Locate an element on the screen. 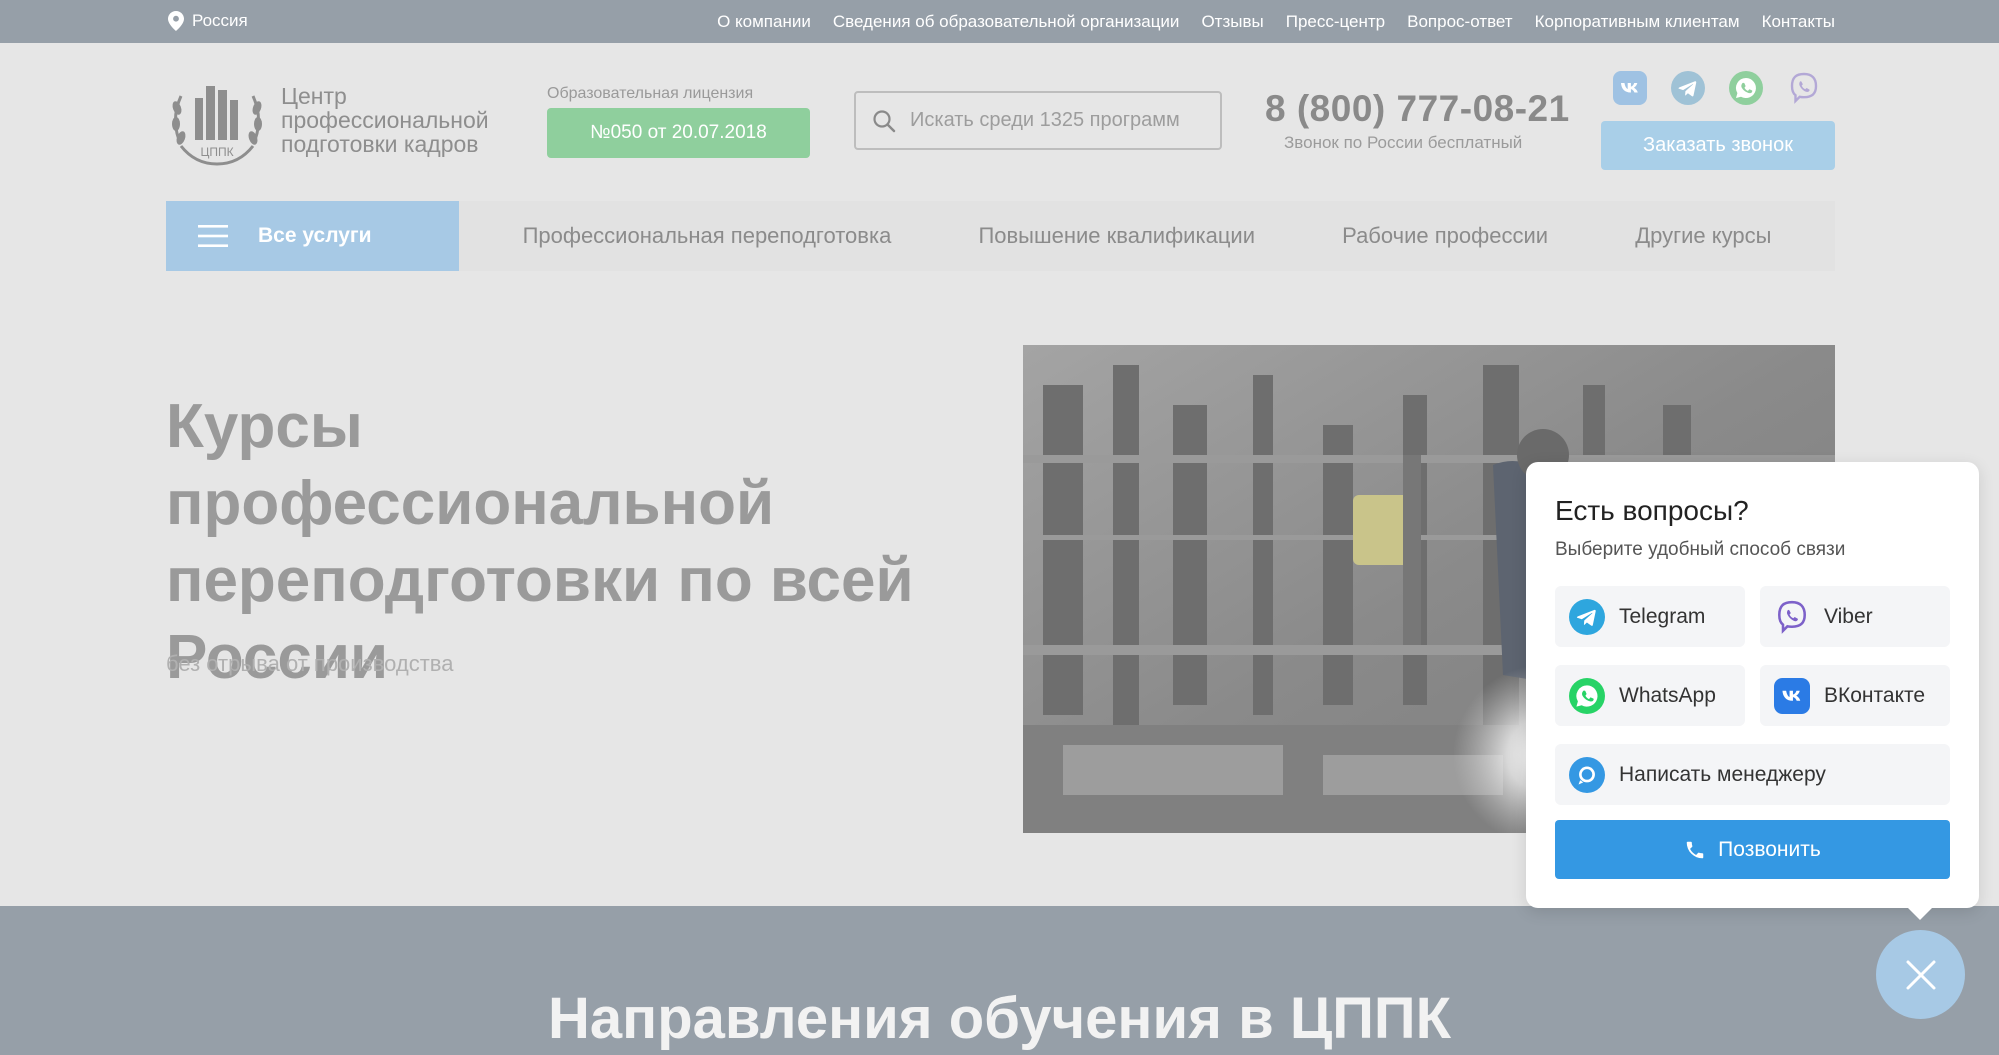 This screenshot has height=1055, width=1999. top-link-faq: Вопрос-ответ is located at coordinates (1459, 22).